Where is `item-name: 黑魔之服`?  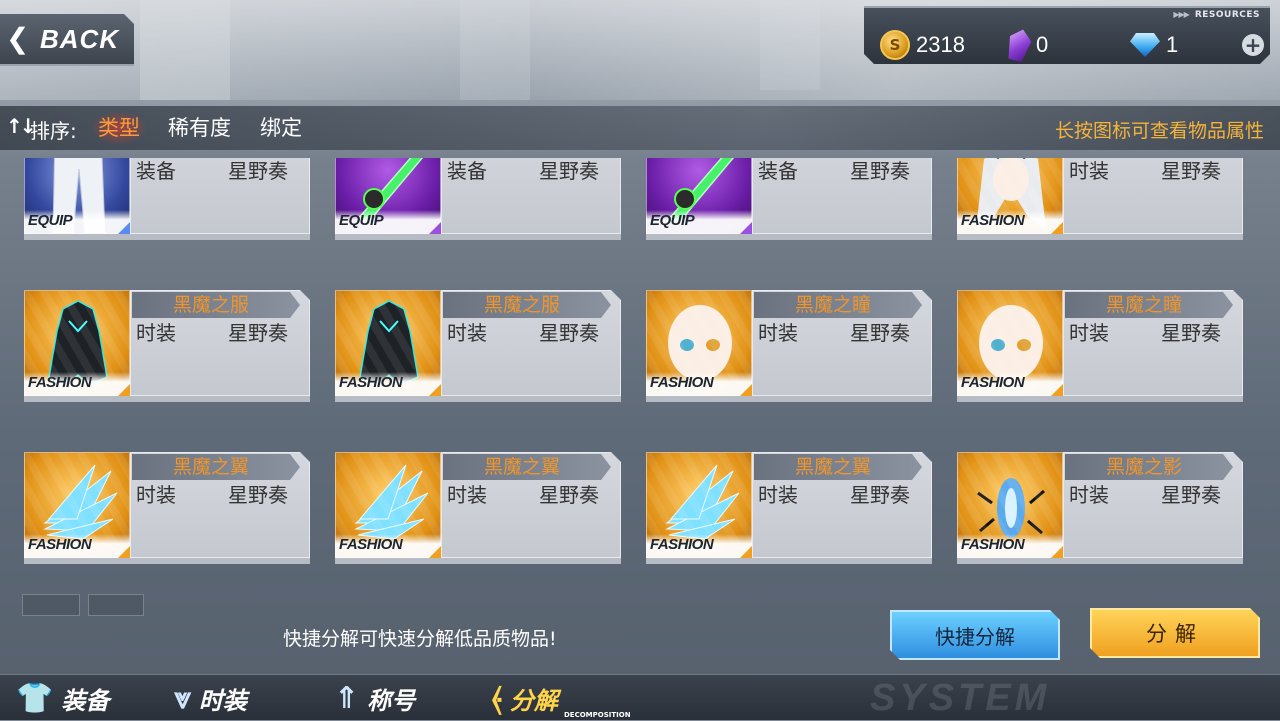
item-name: 黑魔之服 is located at coordinates (210, 305).